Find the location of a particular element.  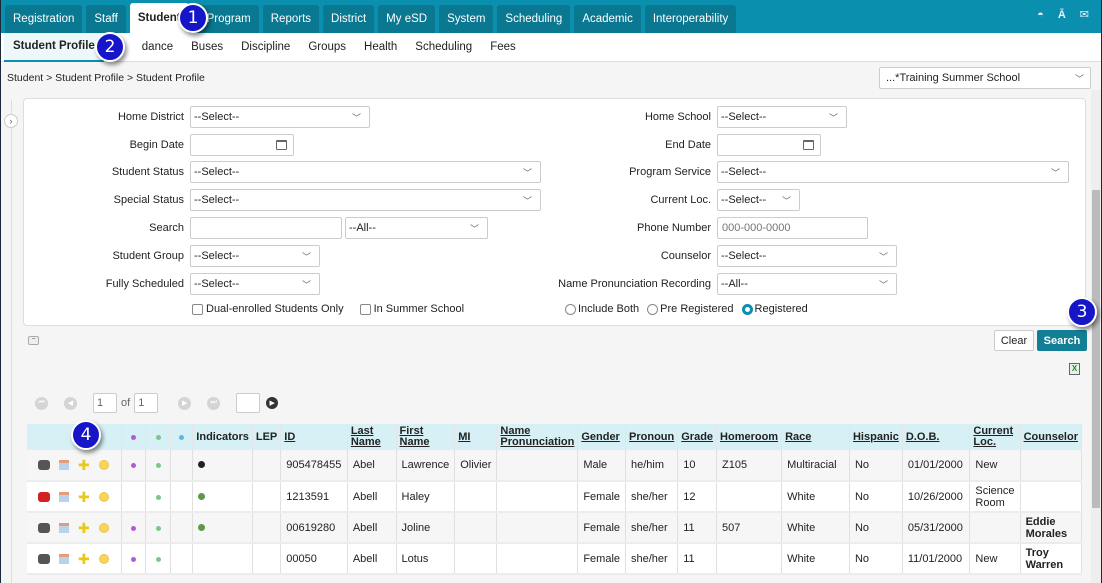

dob-header: D.O.B. is located at coordinates (936, 437).